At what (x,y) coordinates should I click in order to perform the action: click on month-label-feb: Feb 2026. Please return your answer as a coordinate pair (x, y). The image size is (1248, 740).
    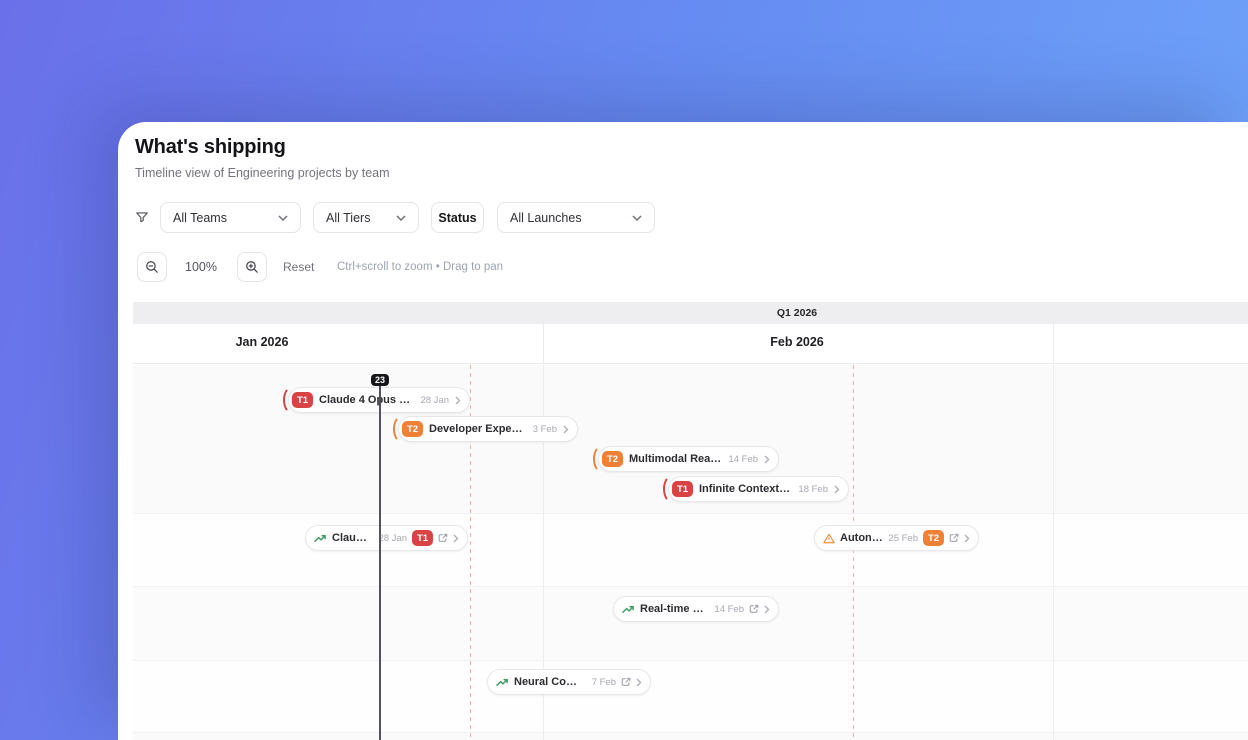
    Looking at the image, I should click on (797, 342).